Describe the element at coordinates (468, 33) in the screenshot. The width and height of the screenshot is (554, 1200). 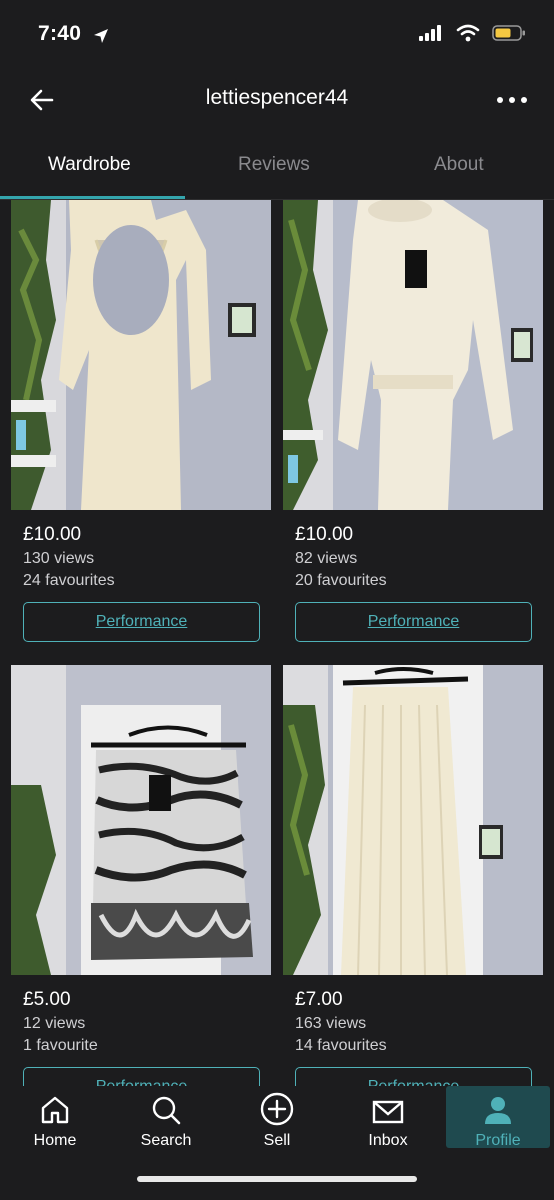
I see `wifi-icon` at that location.